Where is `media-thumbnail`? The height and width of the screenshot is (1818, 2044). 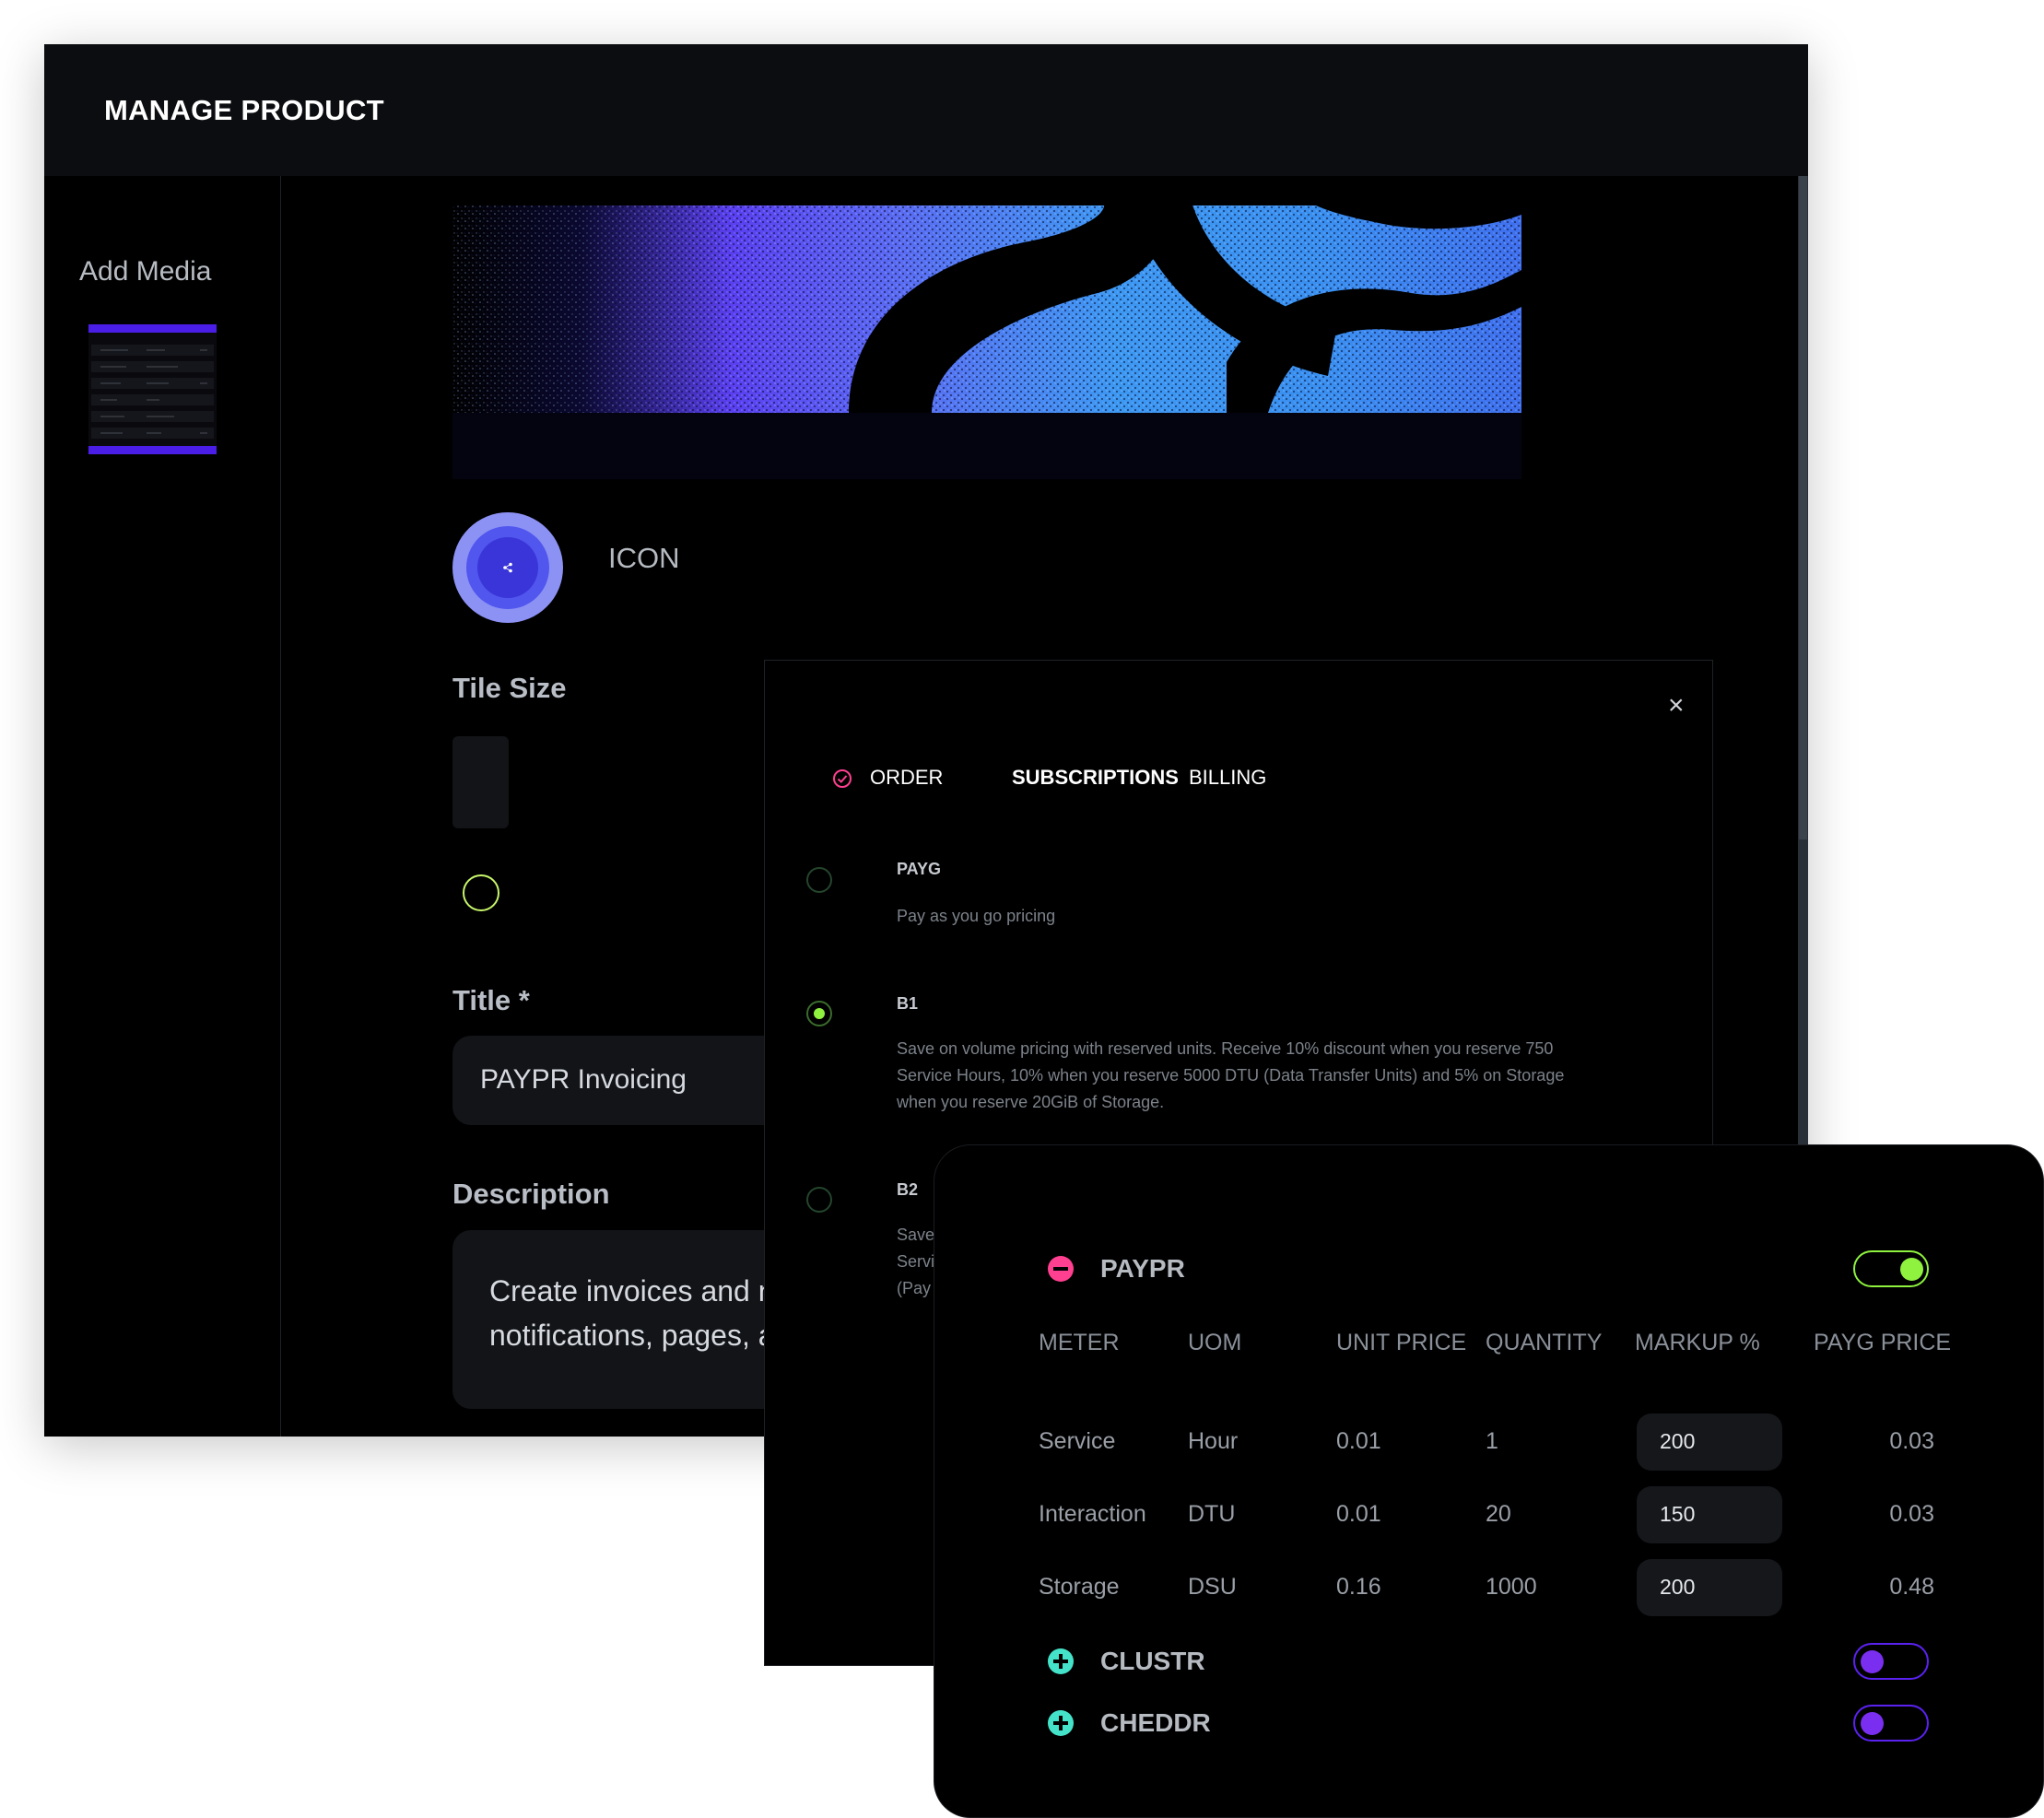 media-thumbnail is located at coordinates (152, 389).